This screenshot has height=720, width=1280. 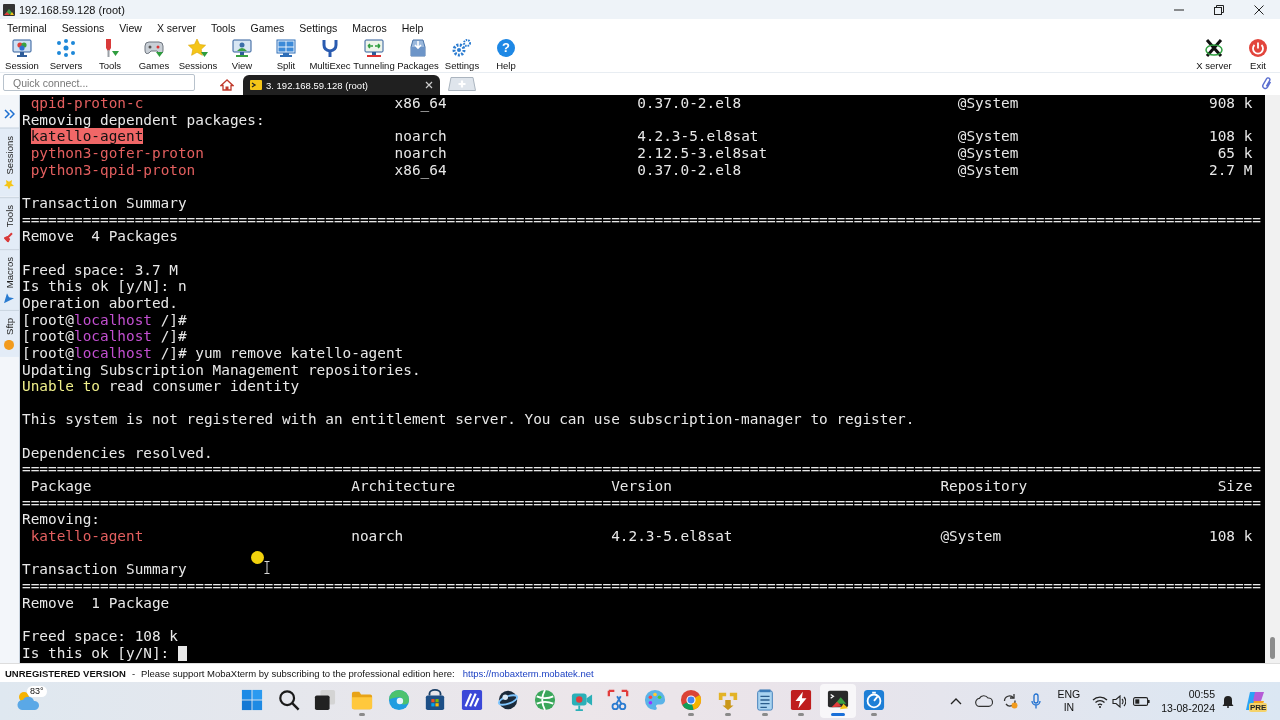 I want to click on close-icon, so click(x=1259, y=9).